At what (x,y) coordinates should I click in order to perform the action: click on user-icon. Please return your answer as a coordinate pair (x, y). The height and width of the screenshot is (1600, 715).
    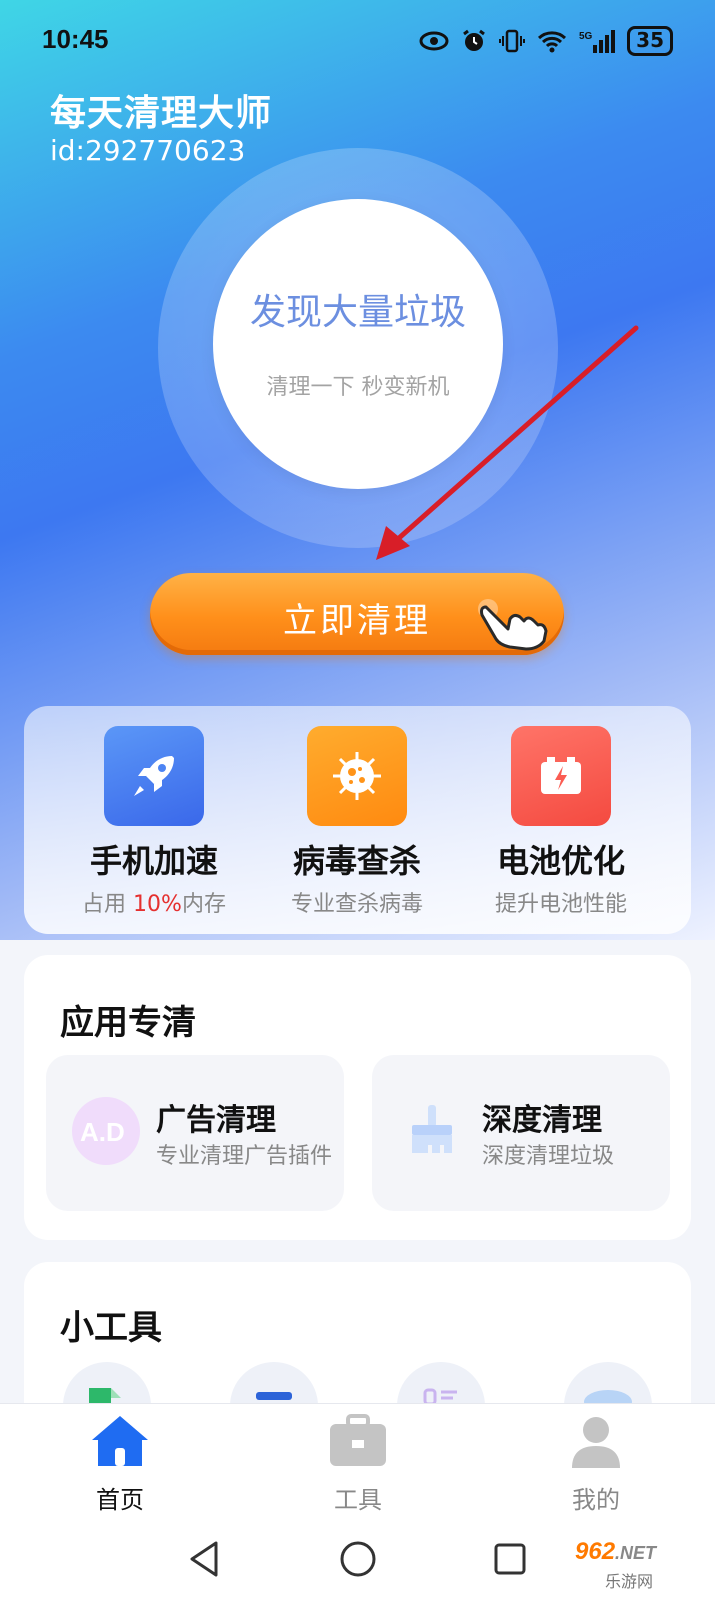
    Looking at the image, I should click on (596, 1442).